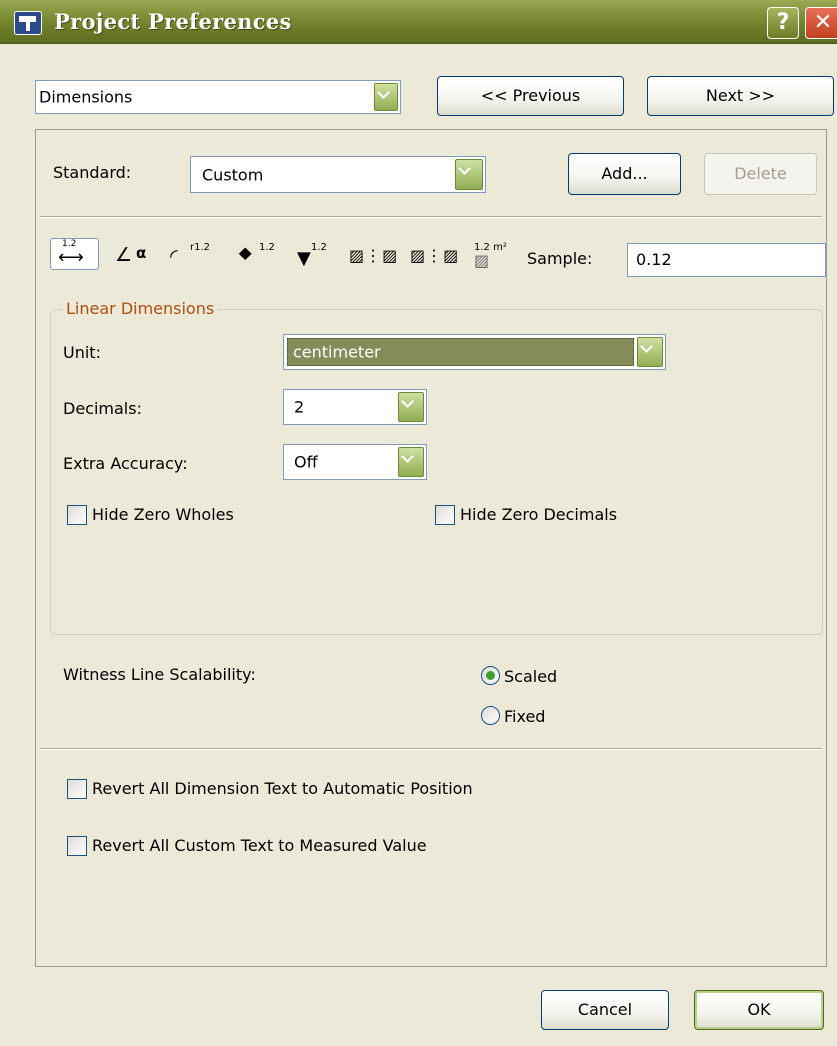  I want to click on area-dimension-glyph: ▨, so click(482, 260).